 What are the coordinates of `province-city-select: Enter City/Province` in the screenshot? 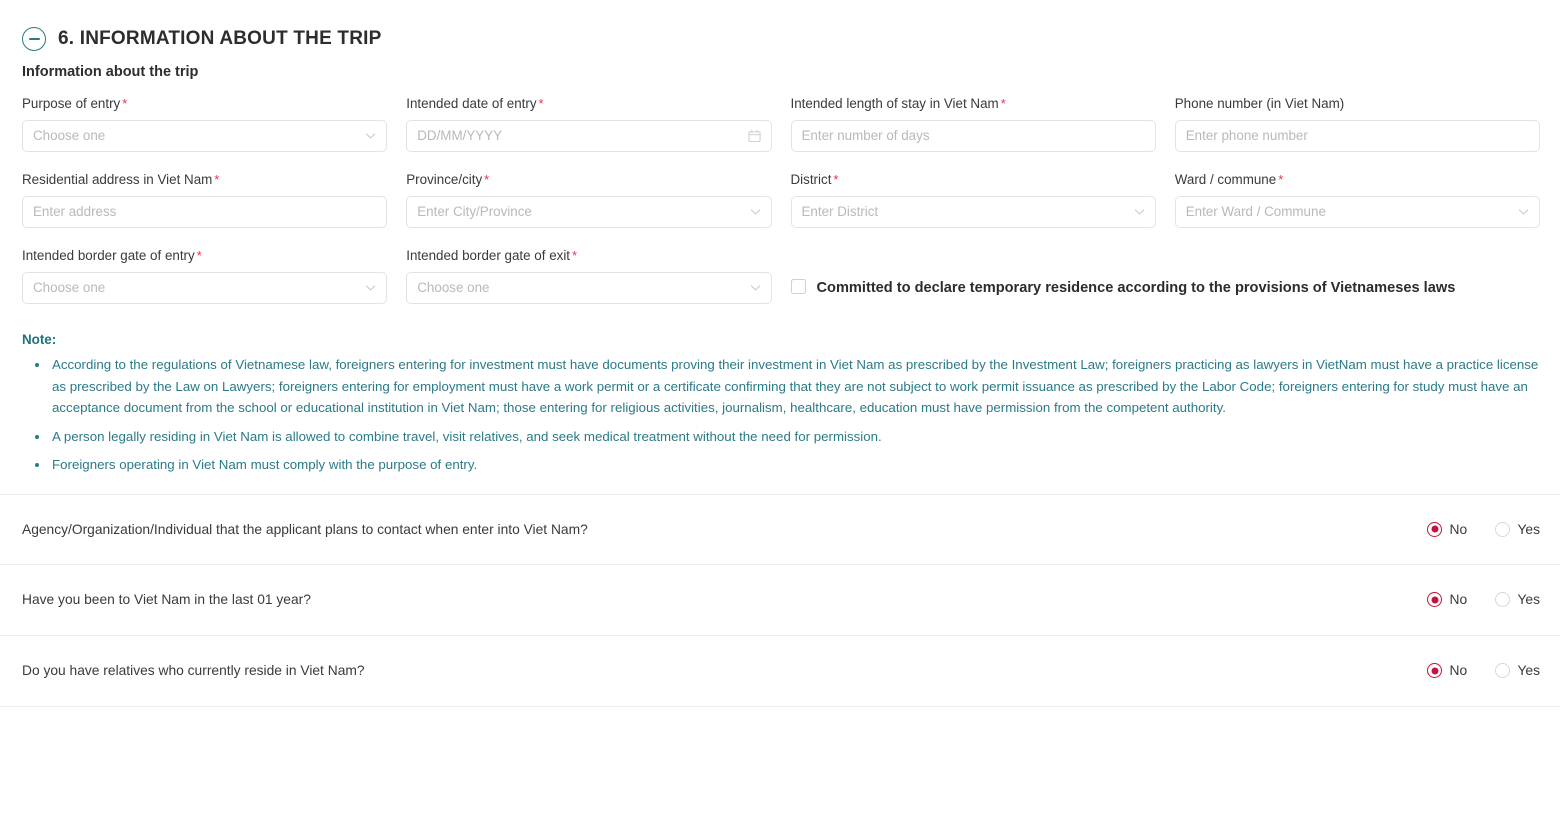 It's located at (589, 212).